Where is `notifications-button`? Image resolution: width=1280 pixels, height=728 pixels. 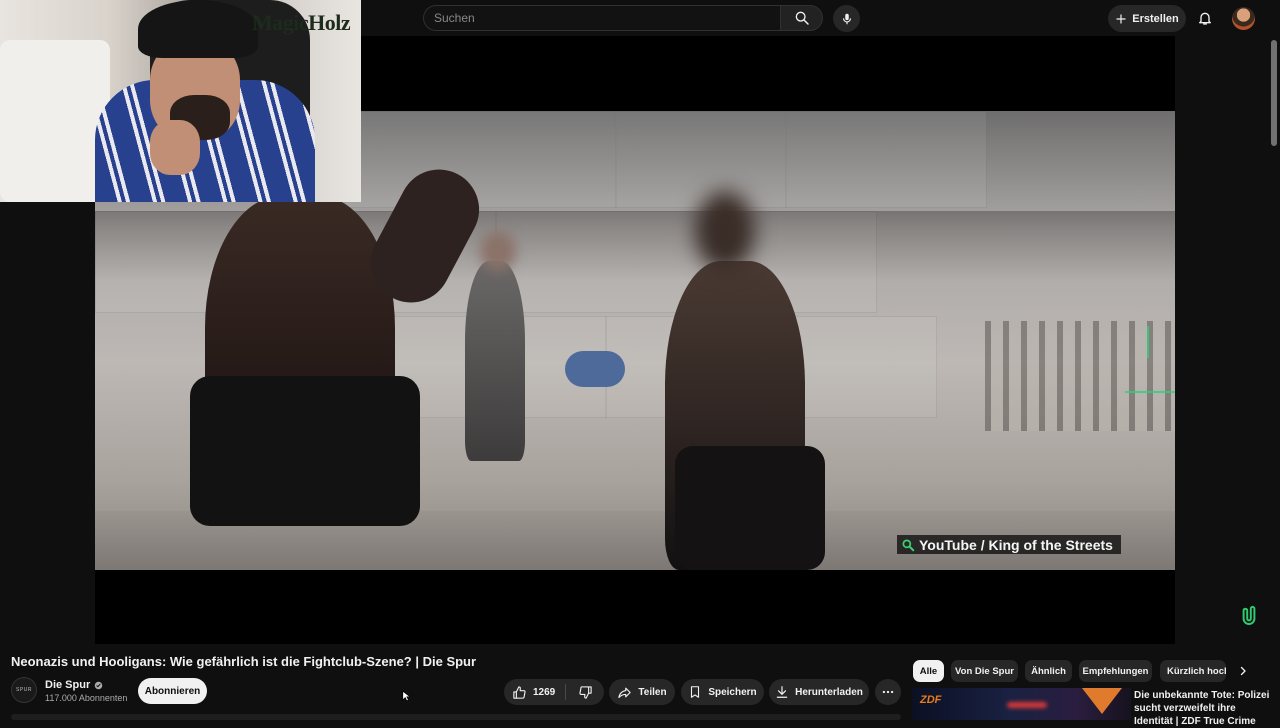
notifications-button is located at coordinates (1205, 18).